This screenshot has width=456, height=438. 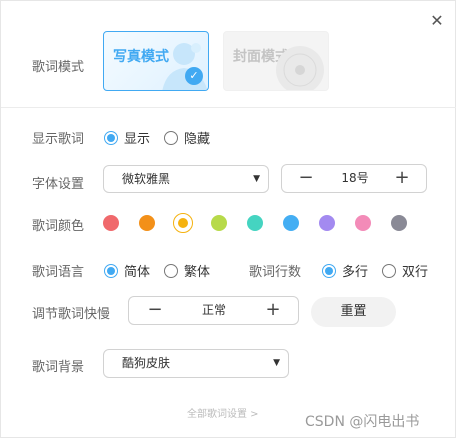 What do you see at coordinates (58, 272) in the screenshot?
I see `lyric-language-label: 歌词语言` at bounding box center [58, 272].